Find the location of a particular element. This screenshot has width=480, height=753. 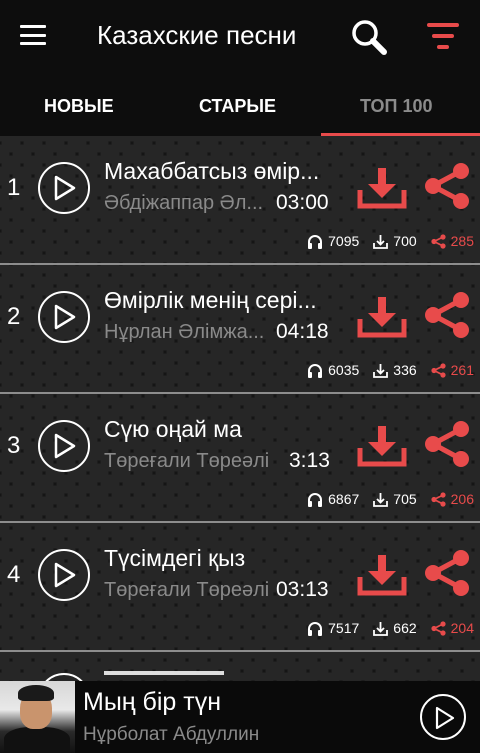

shares-count: 261 is located at coordinates (462, 370).